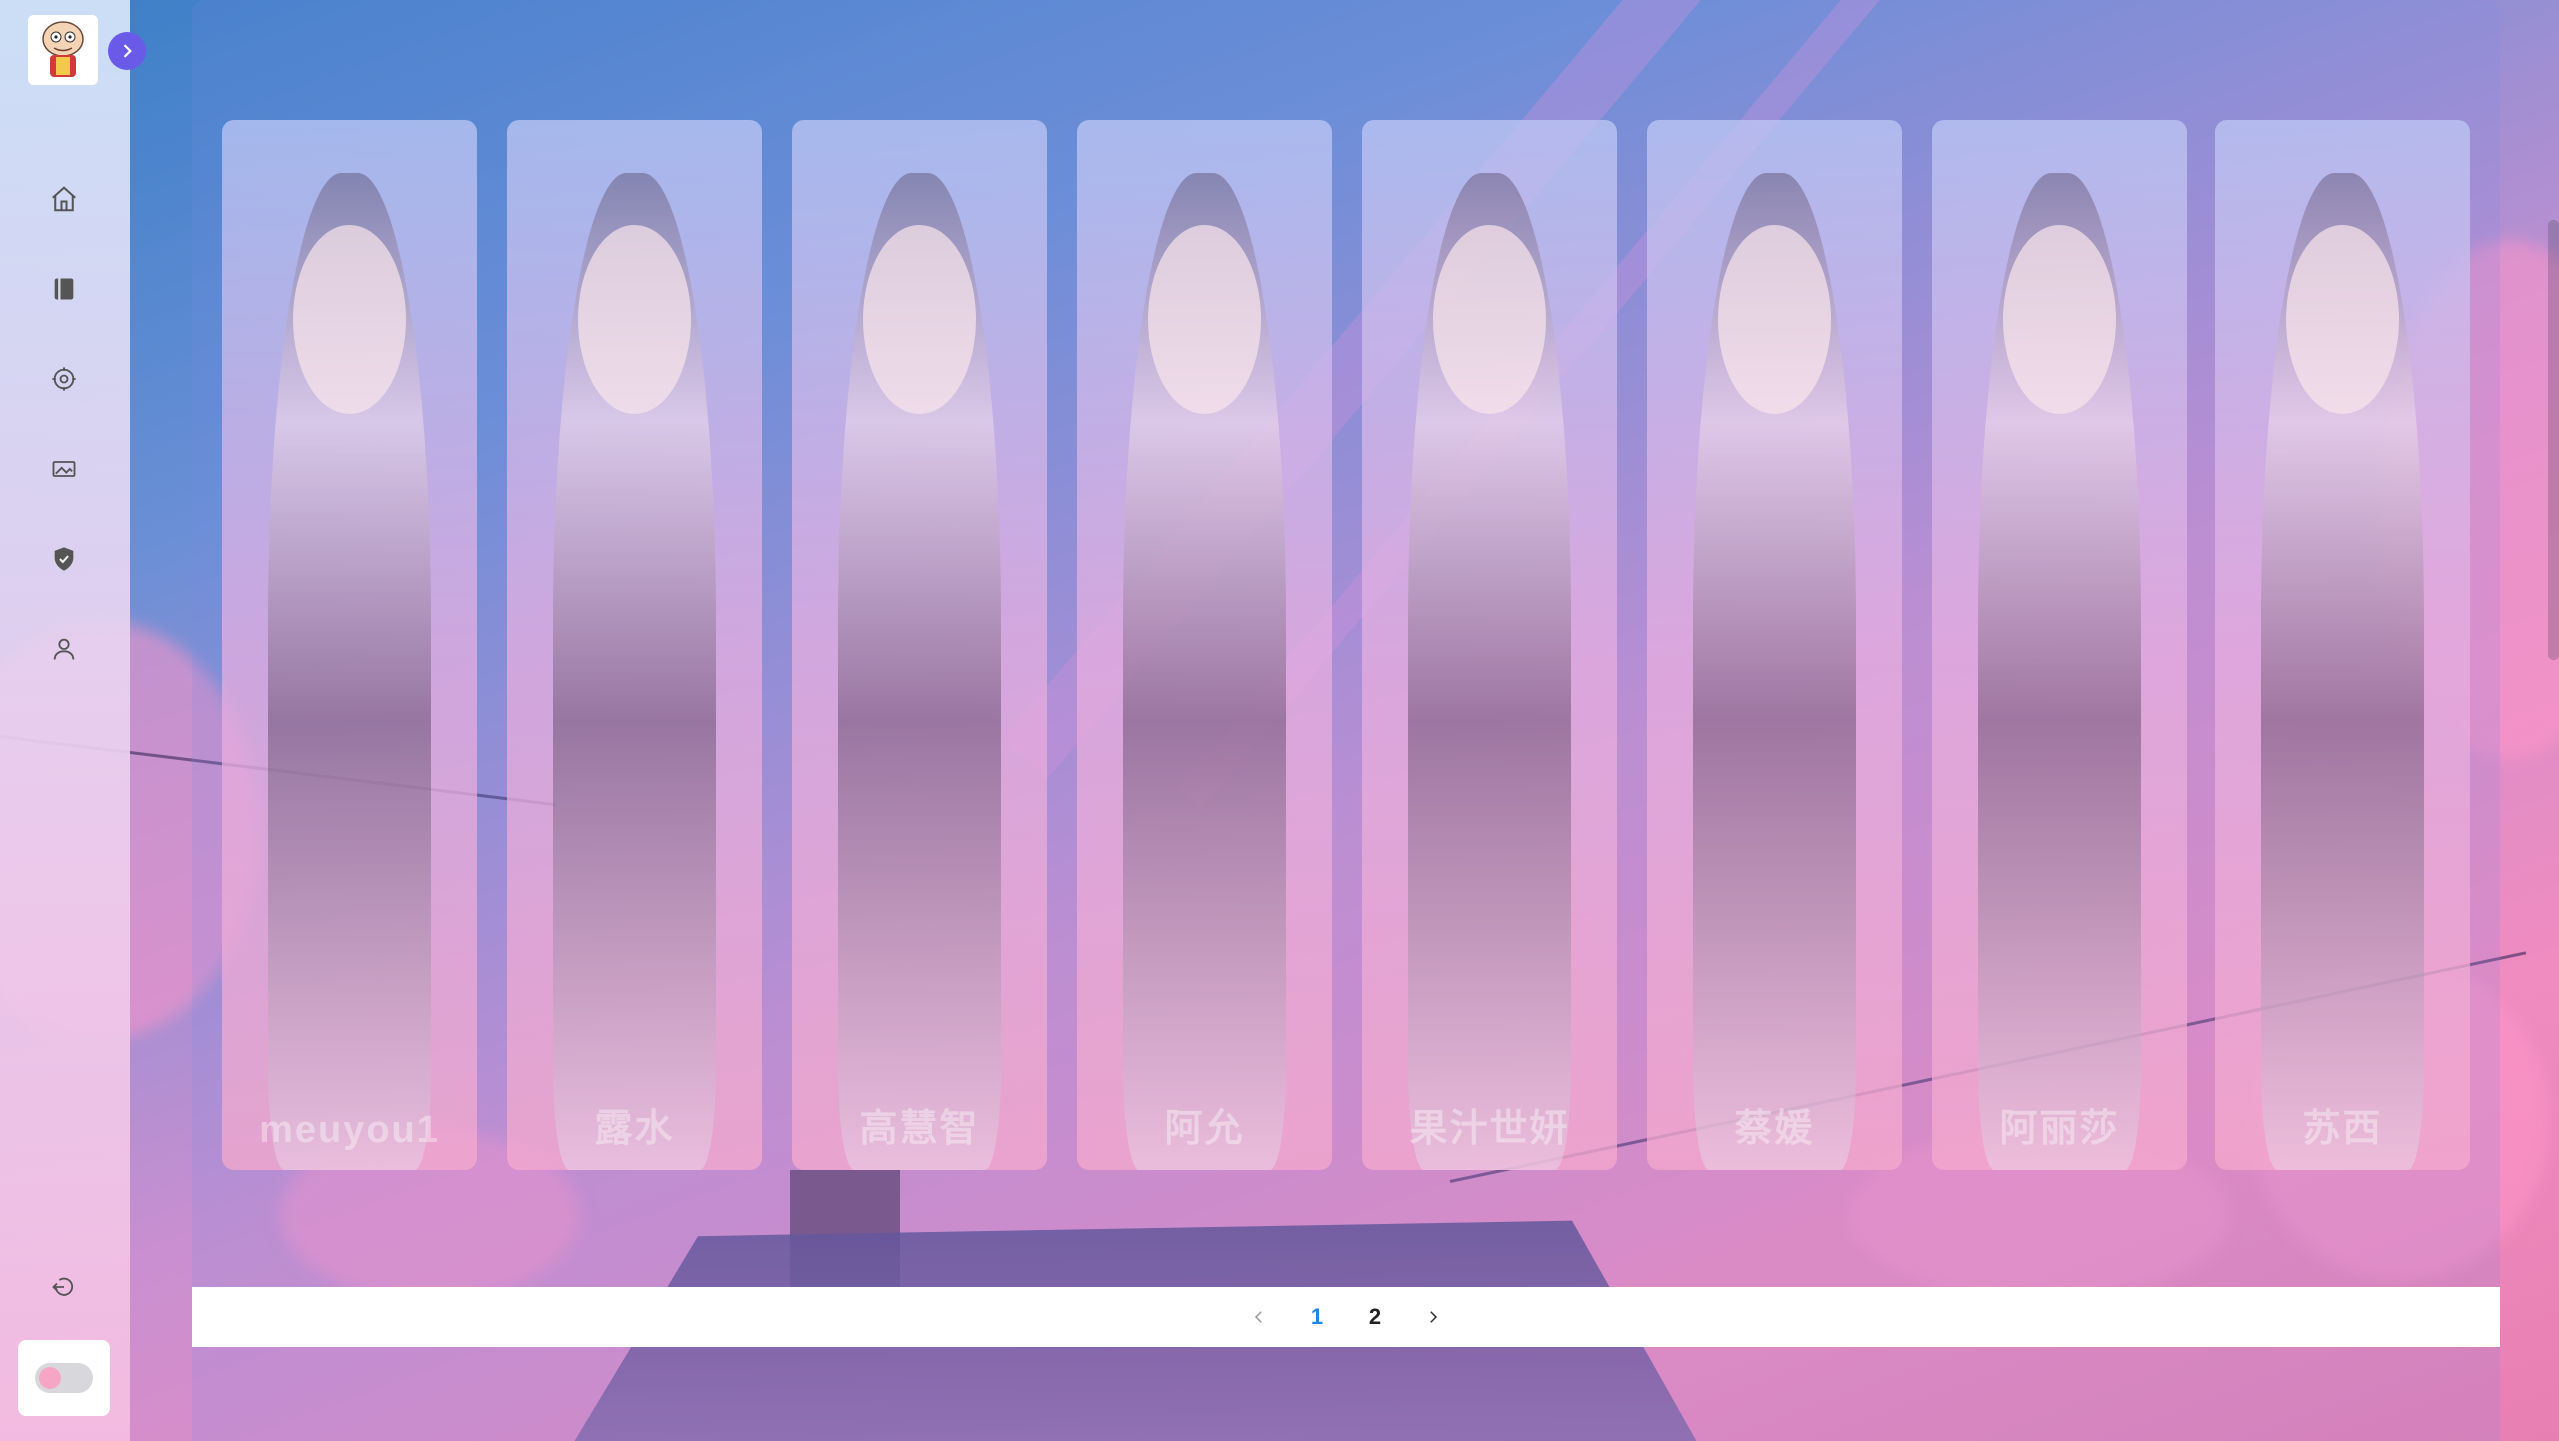 This screenshot has width=2559, height=1441. Describe the element at coordinates (63, 50) in the screenshot. I see `site-logo` at that location.